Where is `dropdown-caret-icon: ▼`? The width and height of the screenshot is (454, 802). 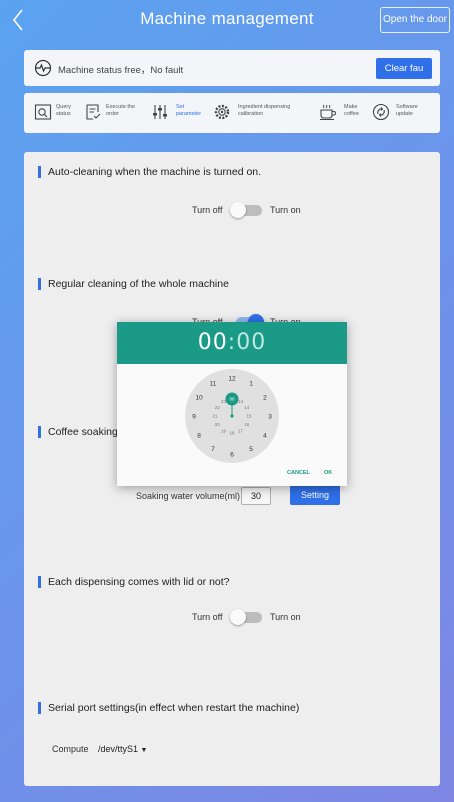 dropdown-caret-icon: ▼ is located at coordinates (144, 750).